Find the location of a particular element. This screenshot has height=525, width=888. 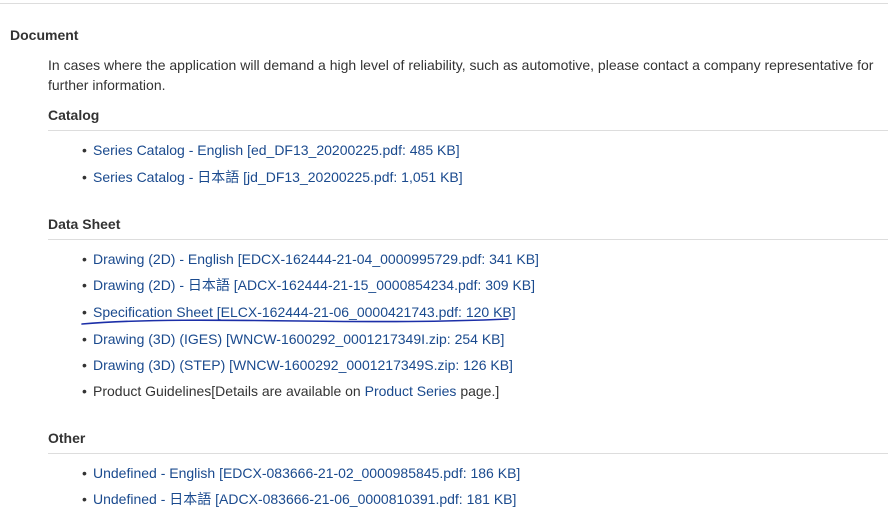

hand-drawn-underline is located at coordinates (295, 321).